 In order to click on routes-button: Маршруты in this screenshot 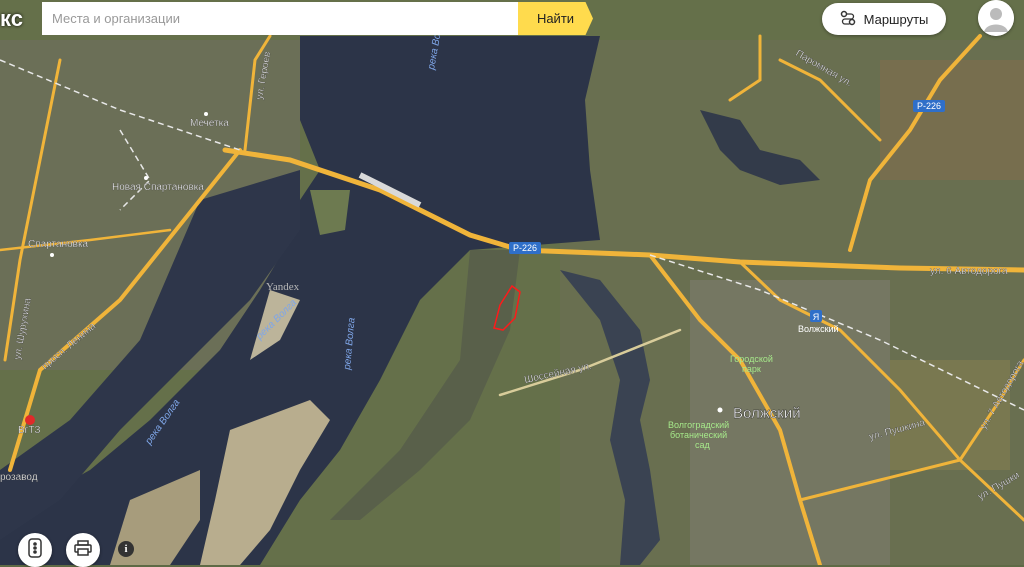, I will do `click(884, 19)`.